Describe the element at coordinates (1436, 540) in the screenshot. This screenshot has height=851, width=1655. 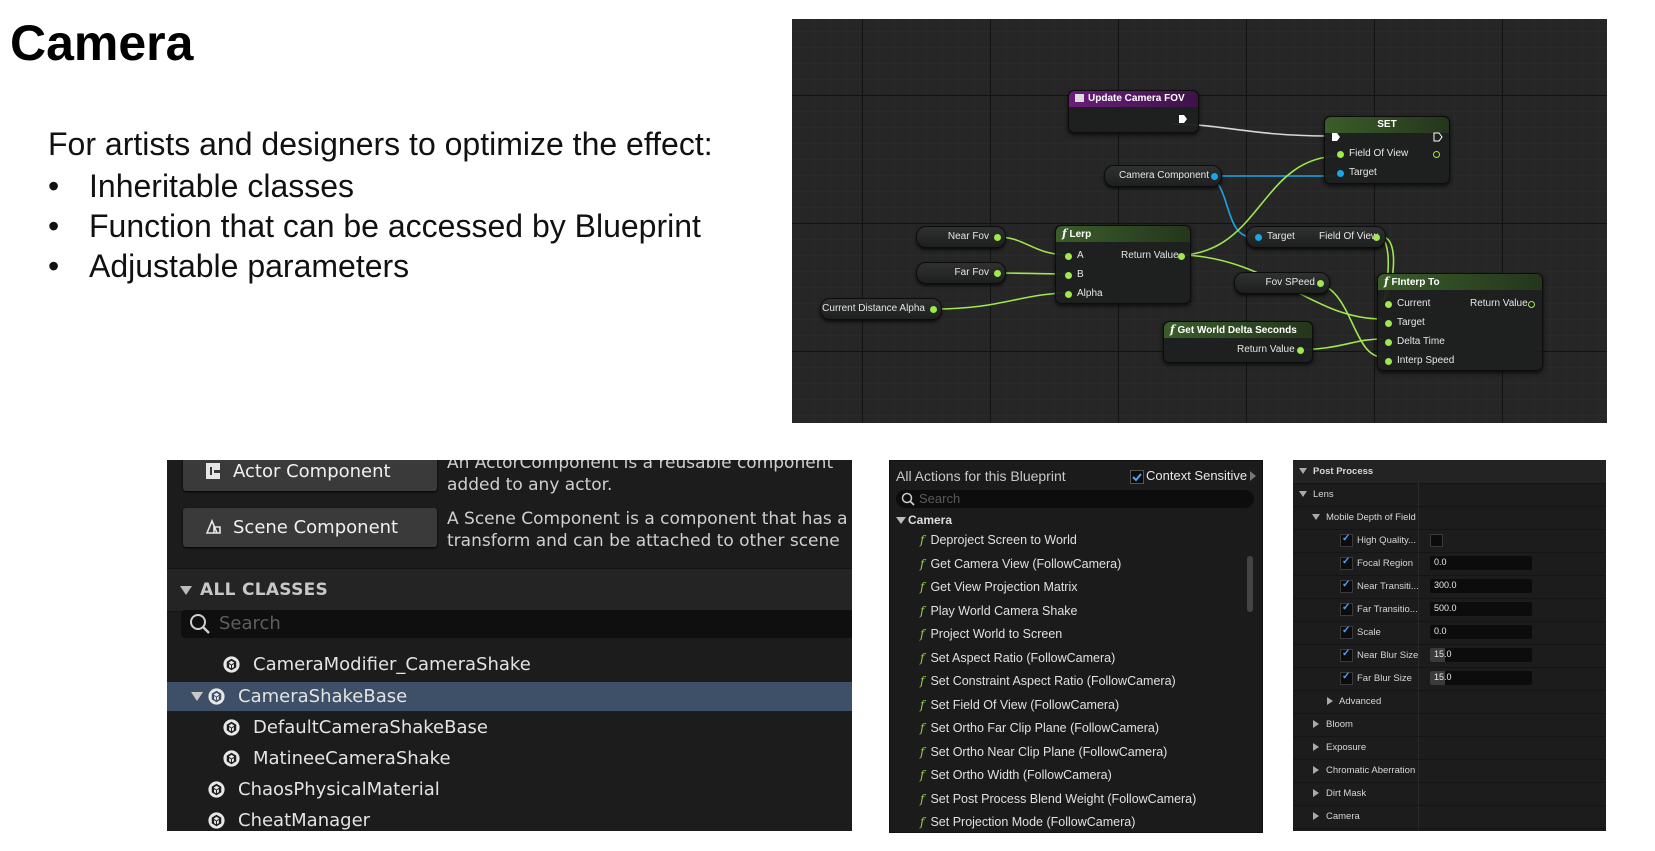
I see `high-quality-checkbox` at that location.